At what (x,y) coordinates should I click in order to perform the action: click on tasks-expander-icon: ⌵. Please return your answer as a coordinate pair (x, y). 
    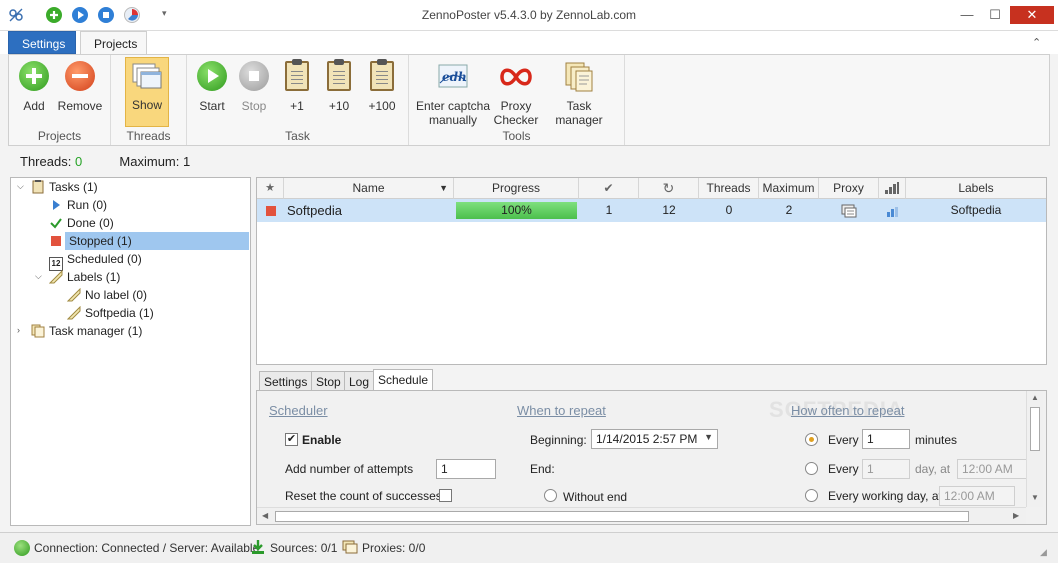
    Looking at the image, I should click on (20, 186).